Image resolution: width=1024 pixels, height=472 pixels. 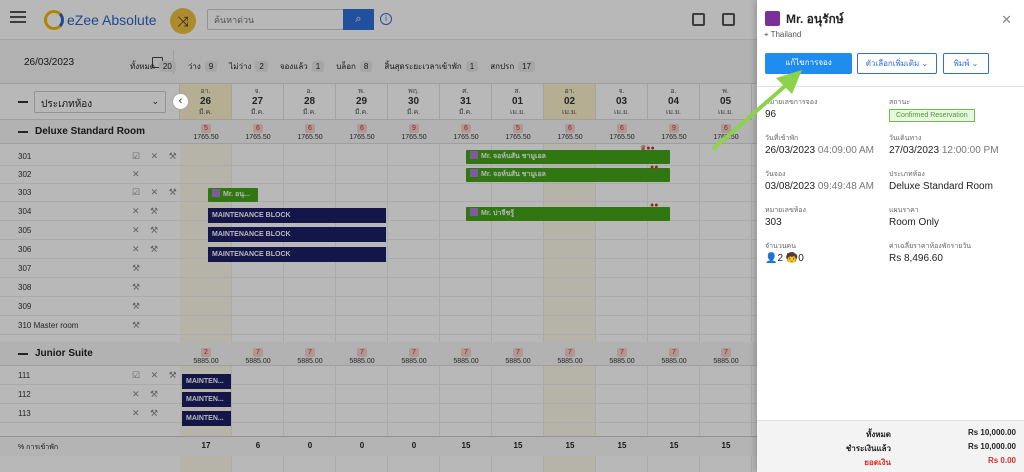 I want to click on roomtype-field: ประเภทห้อง Deluxe Standard Room, so click(x=941, y=181).